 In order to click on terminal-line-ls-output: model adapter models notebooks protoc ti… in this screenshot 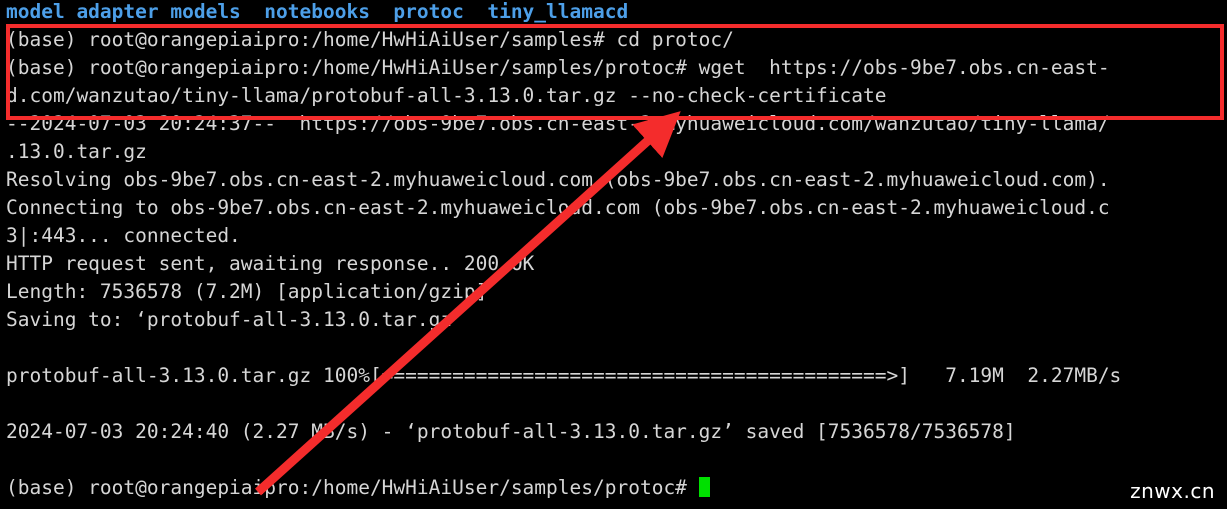, I will do `click(317, 11)`.